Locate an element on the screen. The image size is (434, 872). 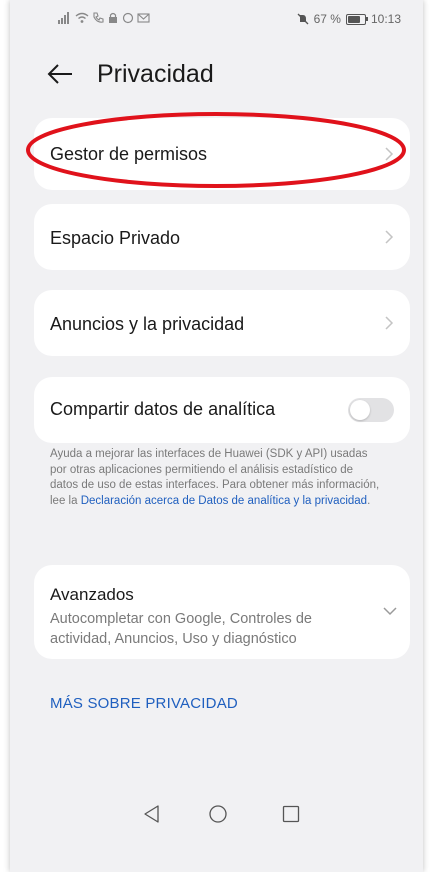
wifi-icon is located at coordinates (82, 17).